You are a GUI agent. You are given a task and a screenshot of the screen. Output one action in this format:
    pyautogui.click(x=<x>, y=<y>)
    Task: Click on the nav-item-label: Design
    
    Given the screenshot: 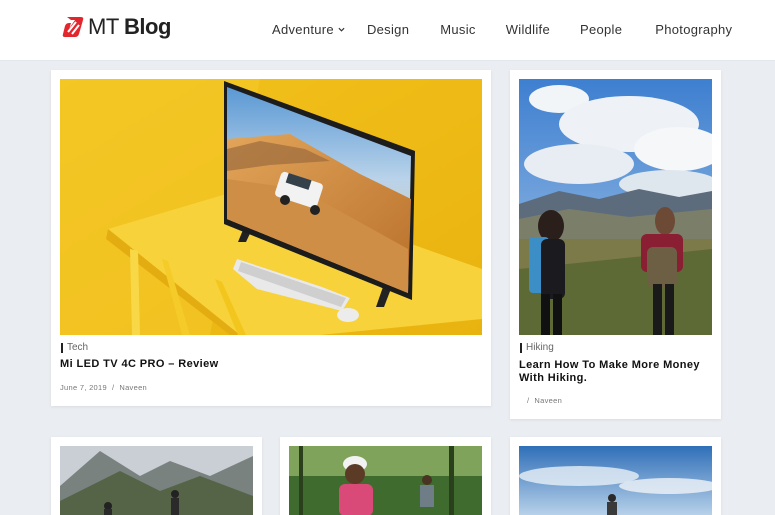 What is the action you would take?
    pyautogui.click(x=388, y=29)
    